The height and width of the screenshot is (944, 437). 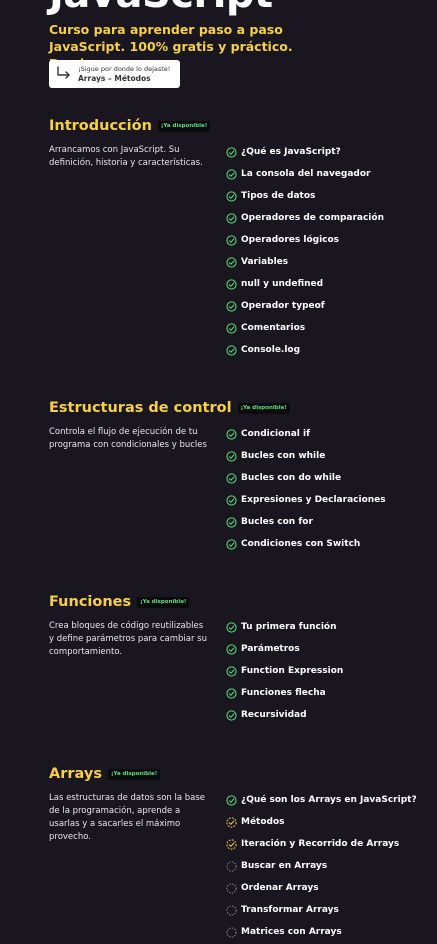 I want to click on lesson-label: Expresiones y Declaraciones, so click(x=313, y=500).